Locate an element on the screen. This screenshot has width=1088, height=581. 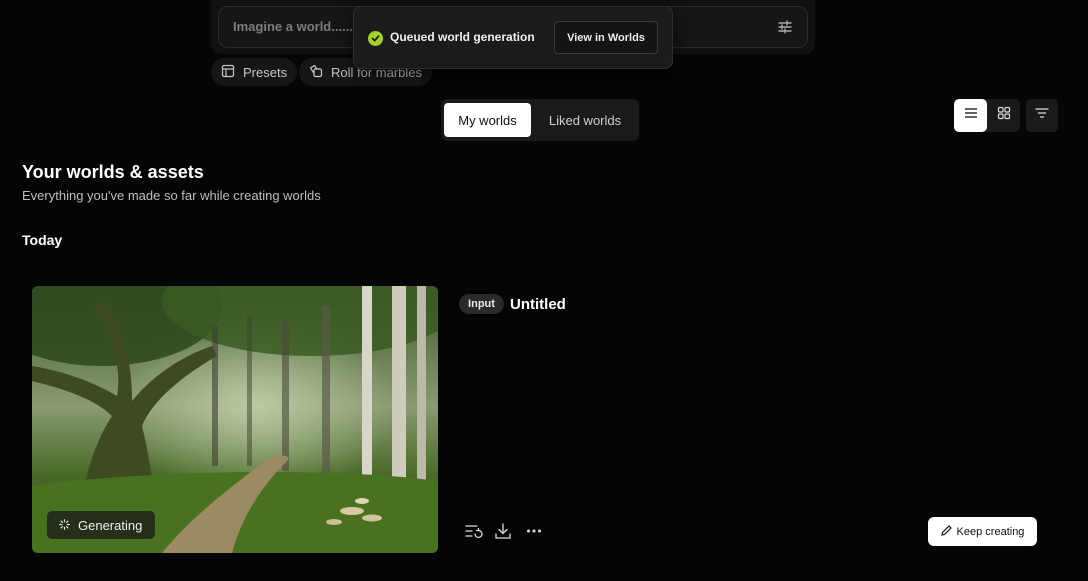
card-title: Untitled is located at coordinates (538, 304).